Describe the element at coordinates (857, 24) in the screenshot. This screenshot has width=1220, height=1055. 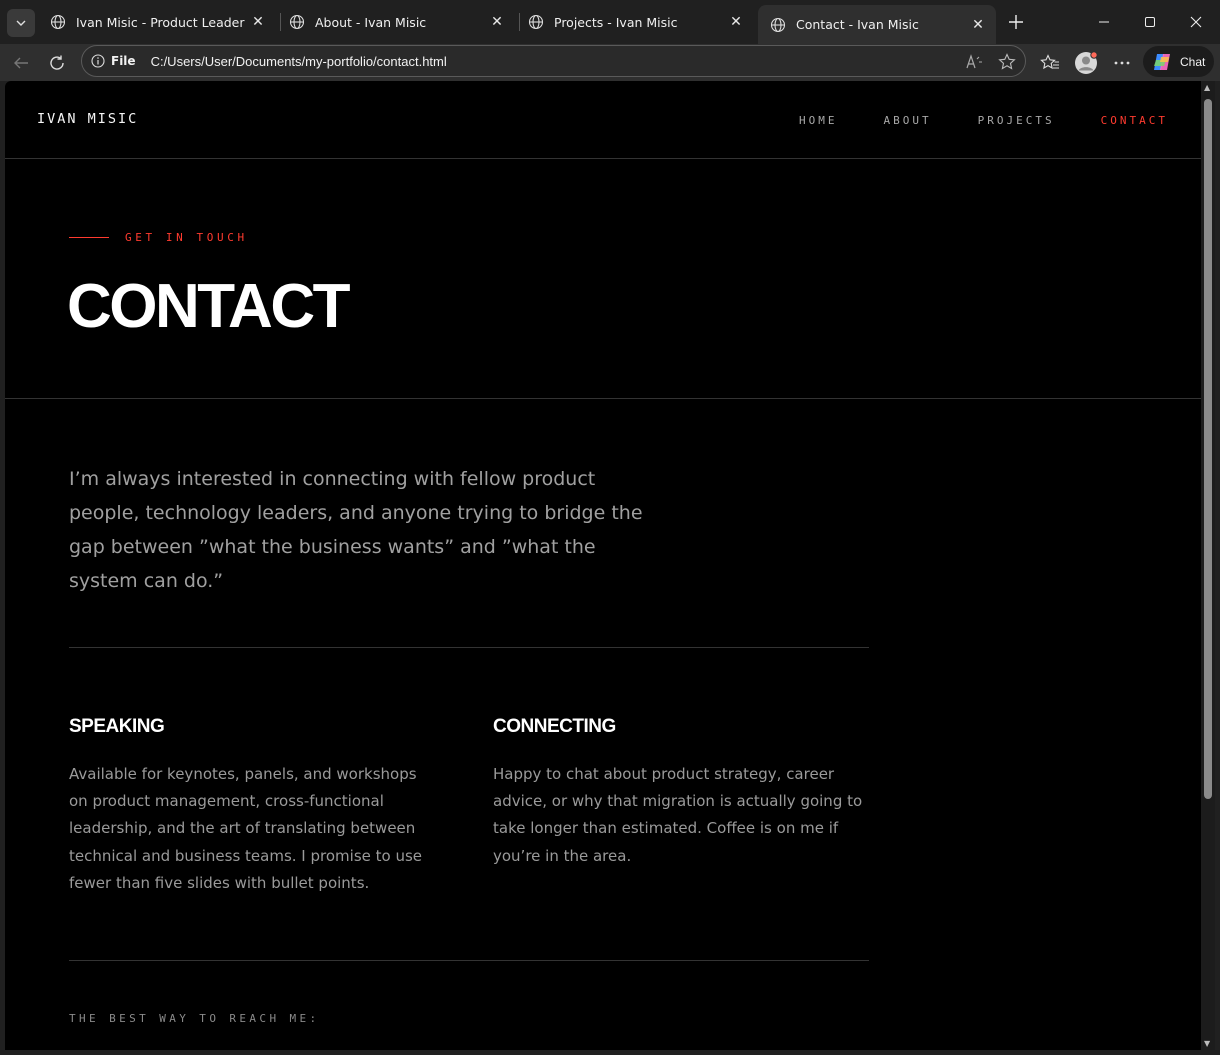
I see `tab-title: Contact - Ivan Misic` at that location.